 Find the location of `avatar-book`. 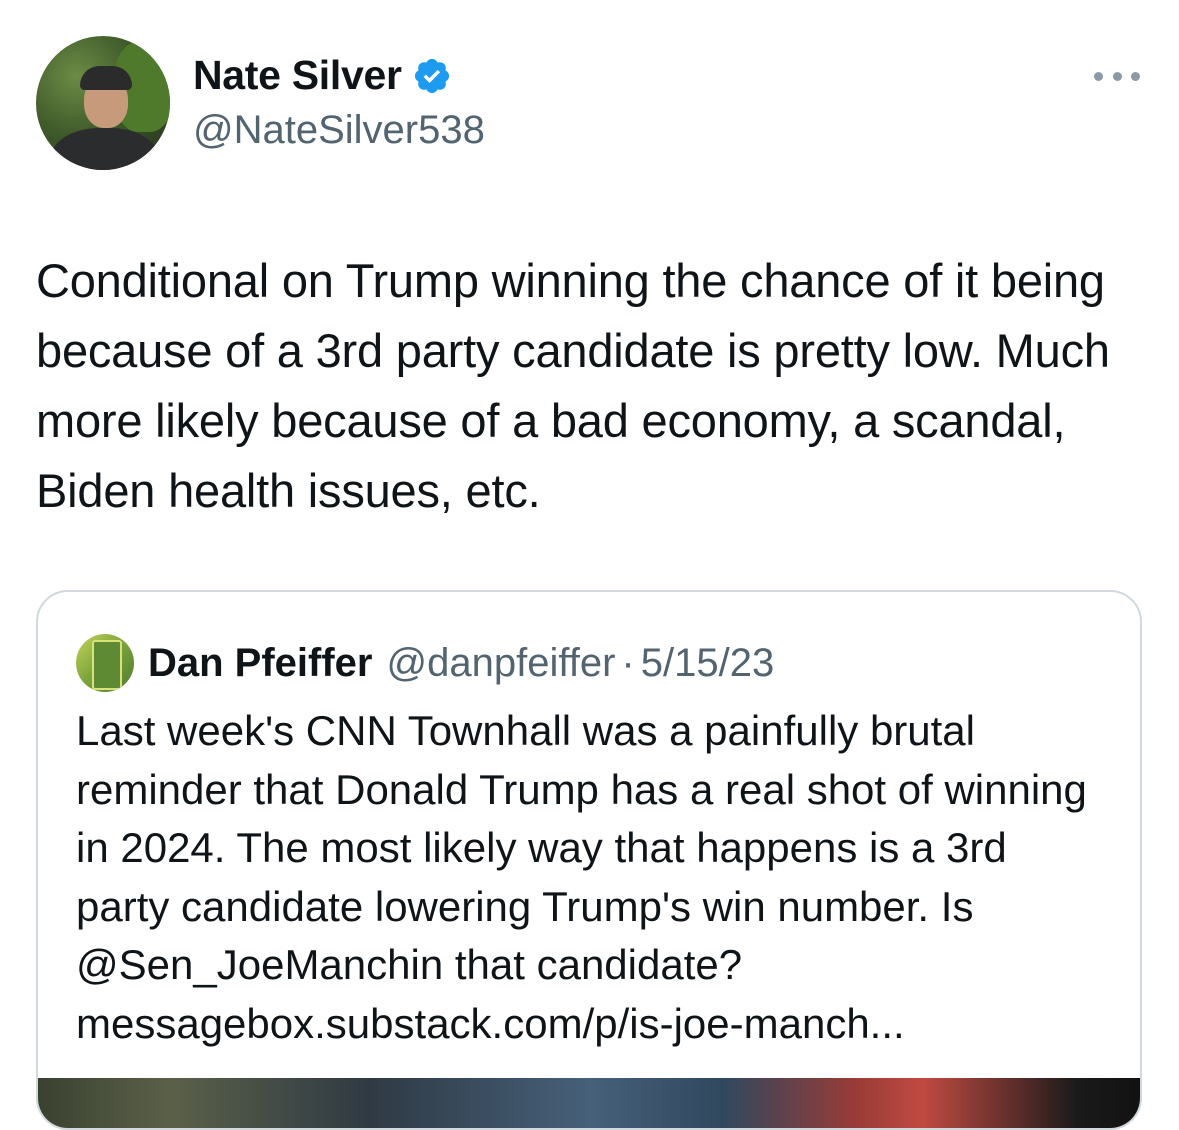

avatar-book is located at coordinates (107, 665).